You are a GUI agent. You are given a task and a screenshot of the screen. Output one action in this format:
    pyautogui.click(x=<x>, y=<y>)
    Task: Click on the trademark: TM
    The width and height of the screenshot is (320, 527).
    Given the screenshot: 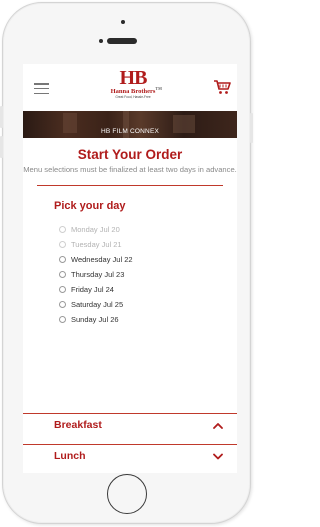 What is the action you would take?
    pyautogui.click(x=158, y=88)
    